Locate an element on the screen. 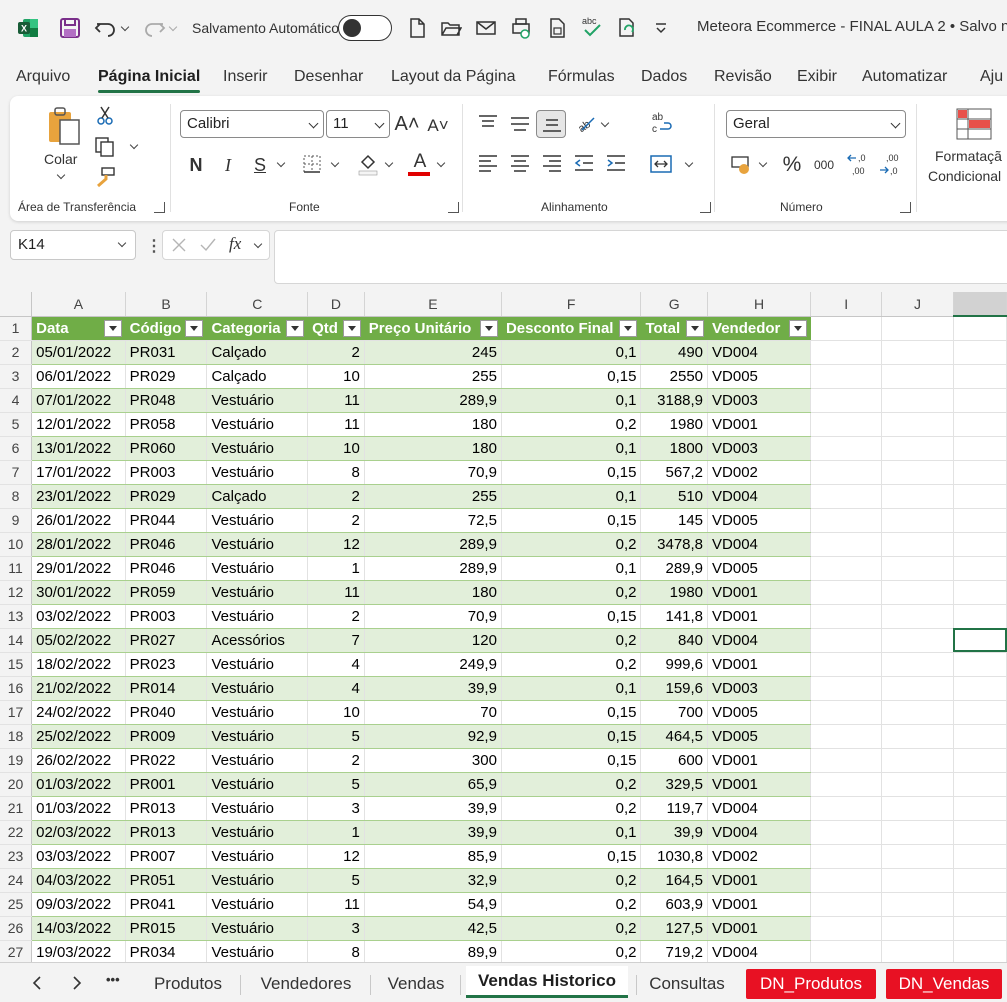 The height and width of the screenshot is (1002, 1007). table-header-cell: Vendedor is located at coordinates (759, 328).